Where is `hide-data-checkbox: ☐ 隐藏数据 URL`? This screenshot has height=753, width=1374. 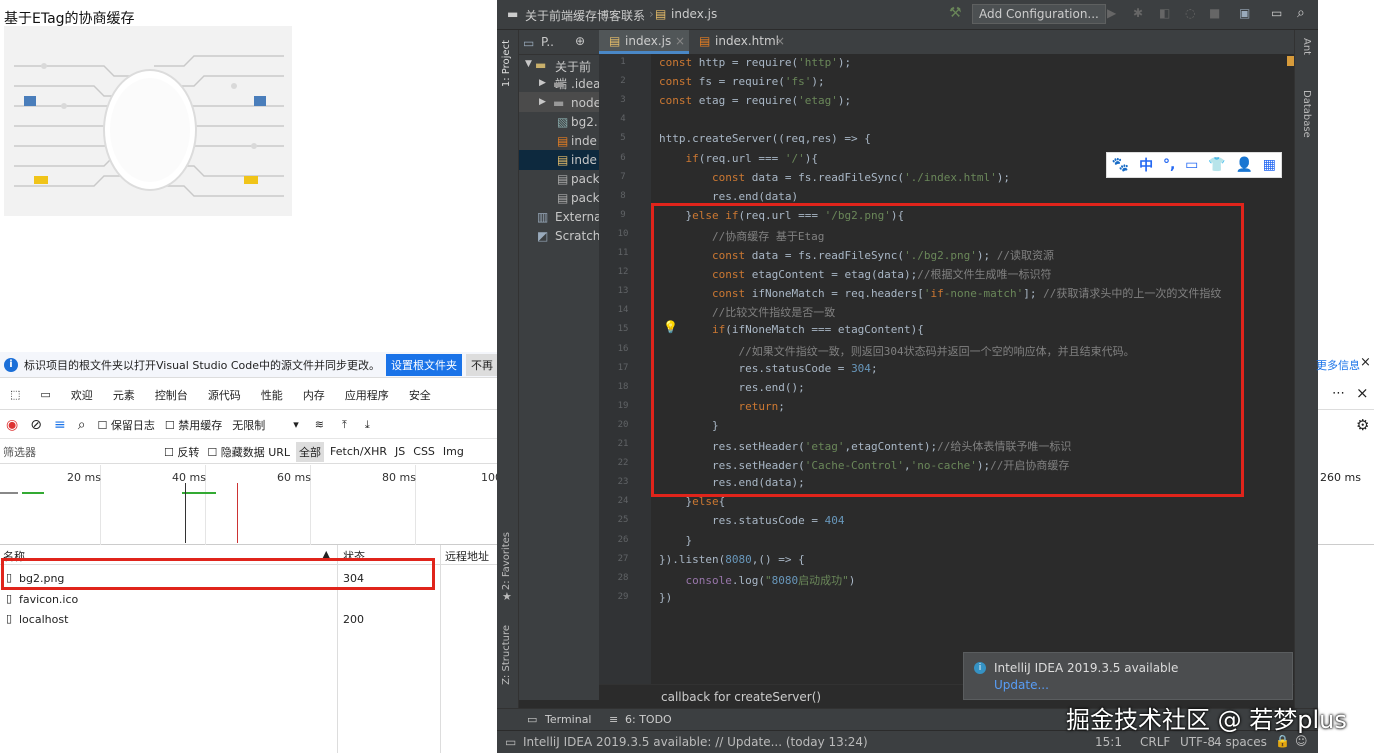
hide-data-checkbox: ☐ 隐藏数据 URL is located at coordinates (248, 452).